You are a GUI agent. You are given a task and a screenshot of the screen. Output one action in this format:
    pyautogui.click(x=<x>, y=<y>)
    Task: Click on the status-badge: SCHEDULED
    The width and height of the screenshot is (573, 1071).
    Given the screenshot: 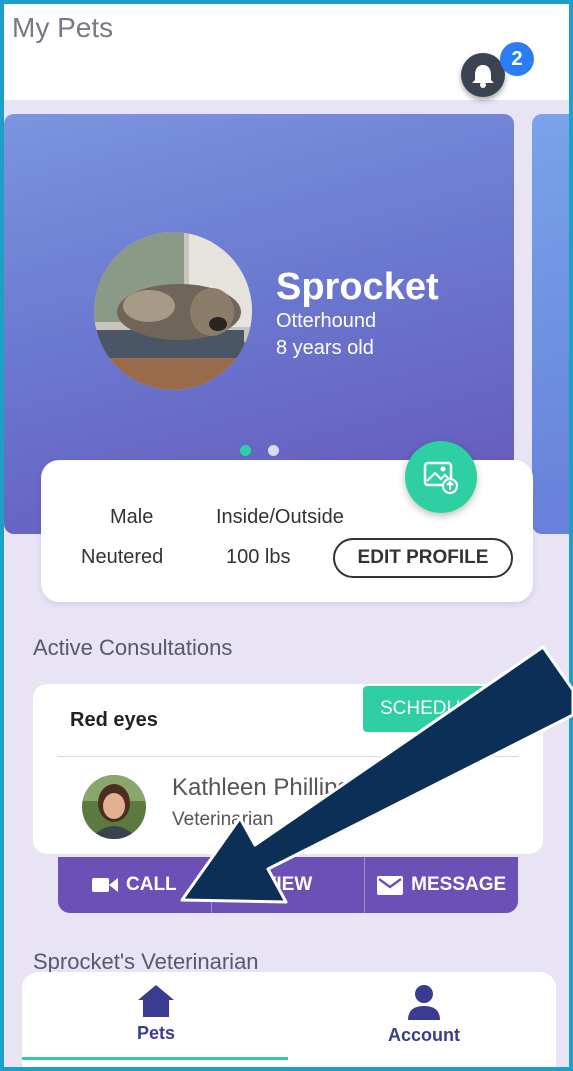 What is the action you would take?
    pyautogui.click(x=441, y=709)
    